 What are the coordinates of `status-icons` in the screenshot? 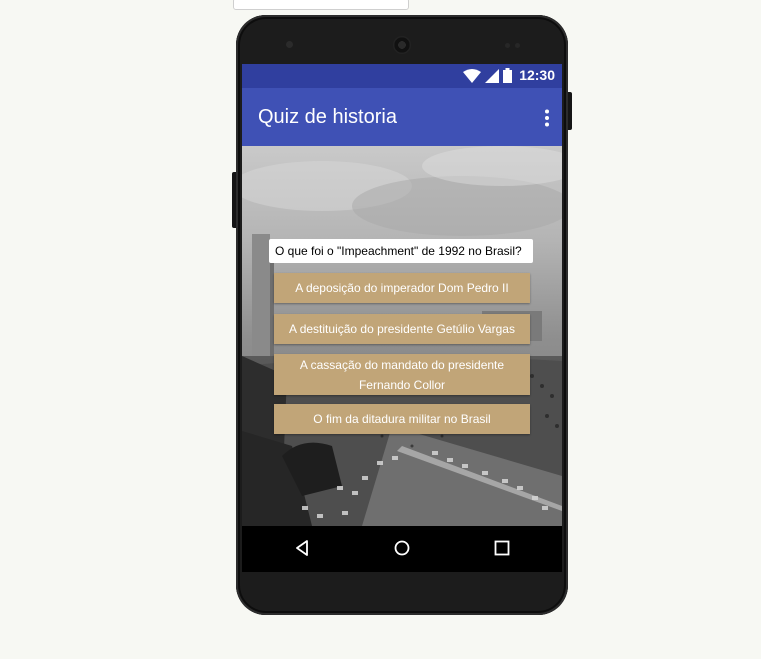 It's located at (487, 75).